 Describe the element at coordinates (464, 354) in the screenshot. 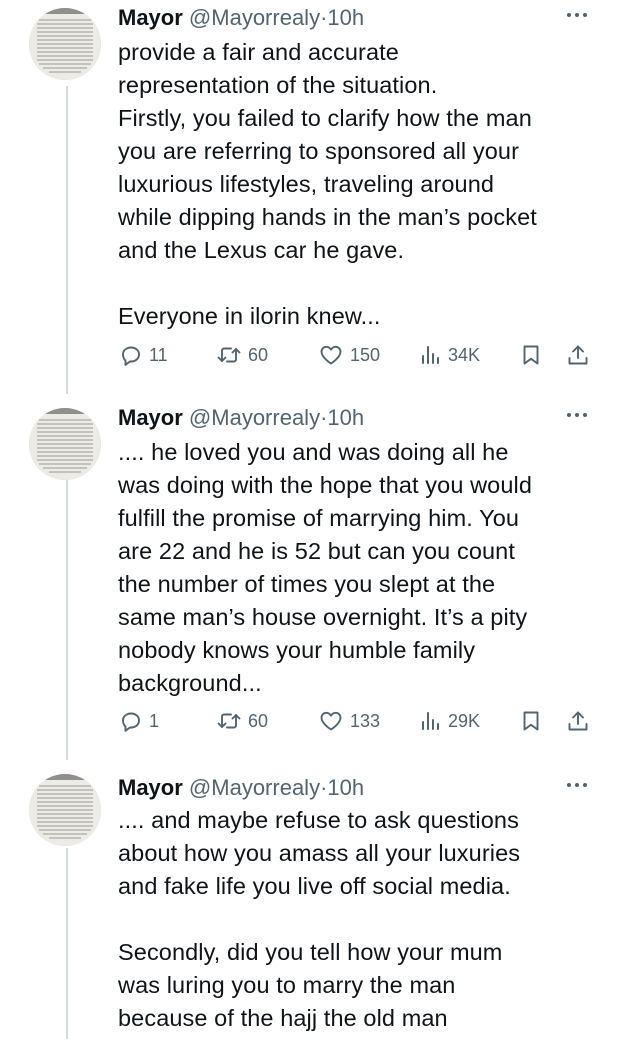

I see `view-count: 34K` at that location.